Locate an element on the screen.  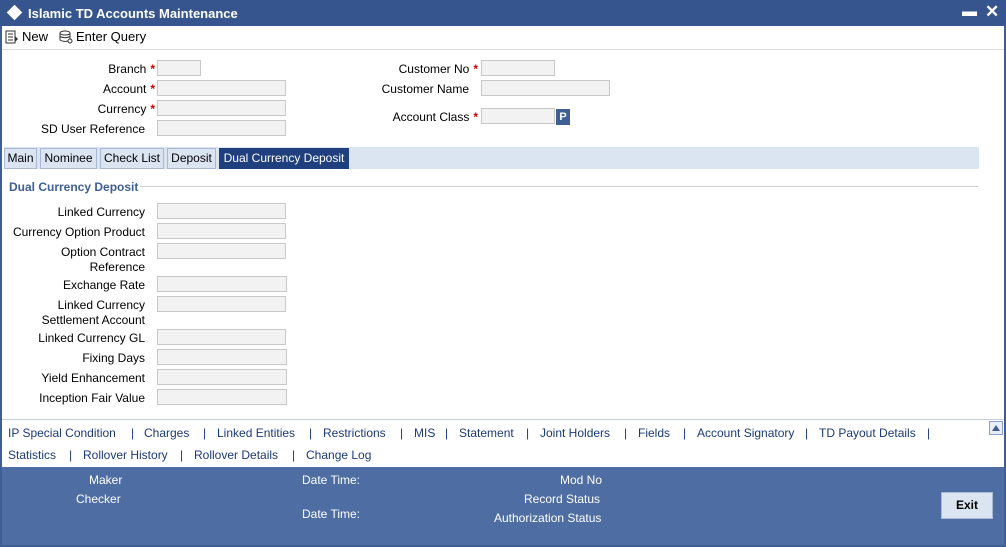
query-icon is located at coordinates (66, 36).